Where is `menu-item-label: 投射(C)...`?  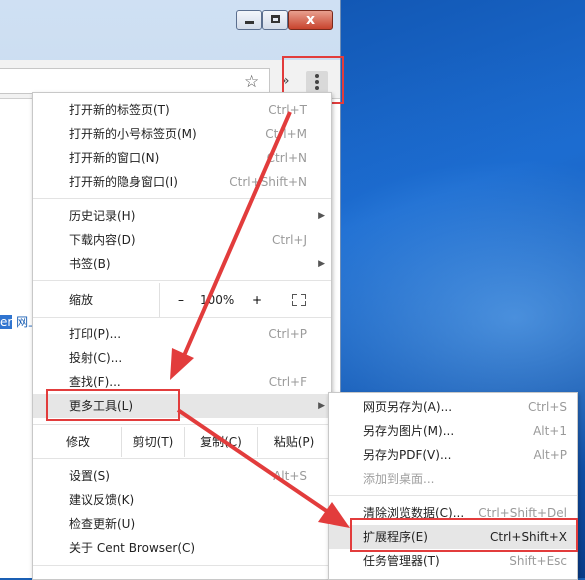
menu-item-label: 投射(C)... is located at coordinates (96, 358).